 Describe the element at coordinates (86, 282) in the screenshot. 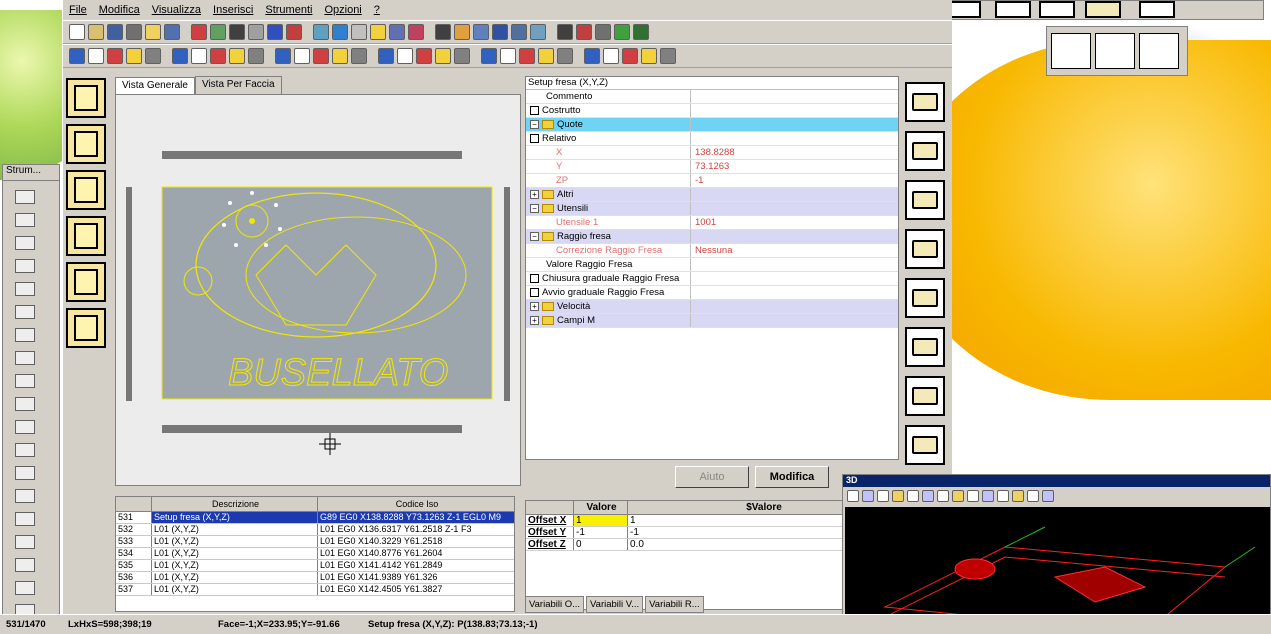

I see `shapes-tool-button` at that location.